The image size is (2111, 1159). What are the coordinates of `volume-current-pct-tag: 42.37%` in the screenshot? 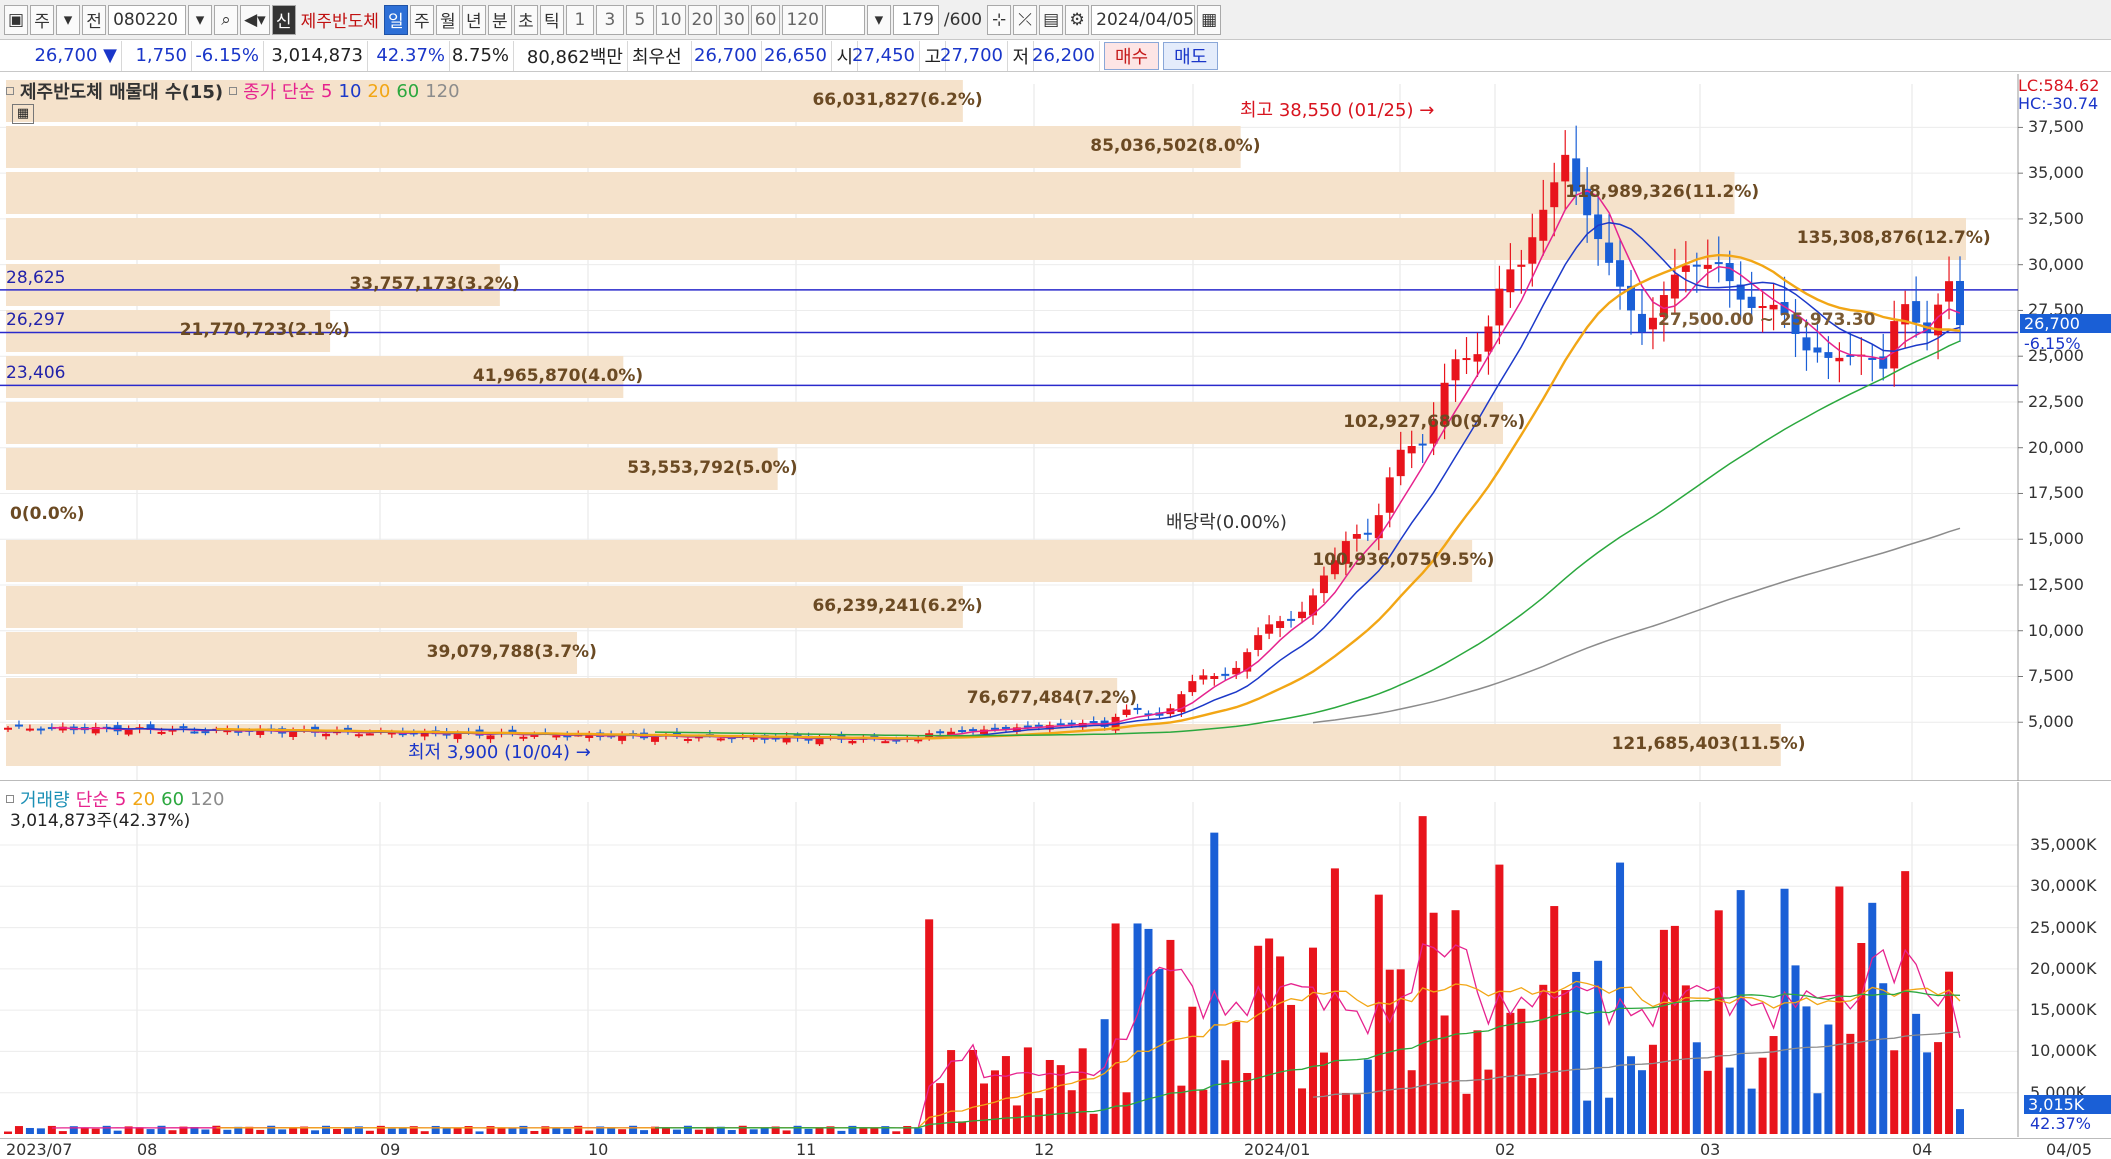 It's located at (2061, 1123).